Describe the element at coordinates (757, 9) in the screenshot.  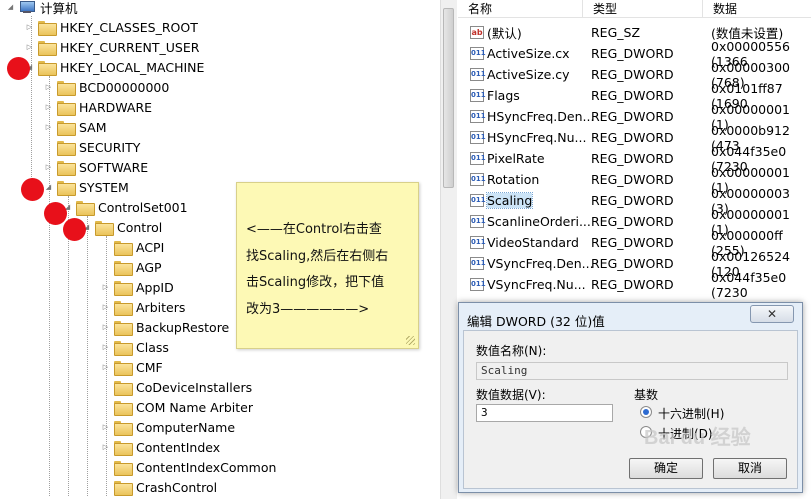
I see `column-header-data: 数据` at that location.